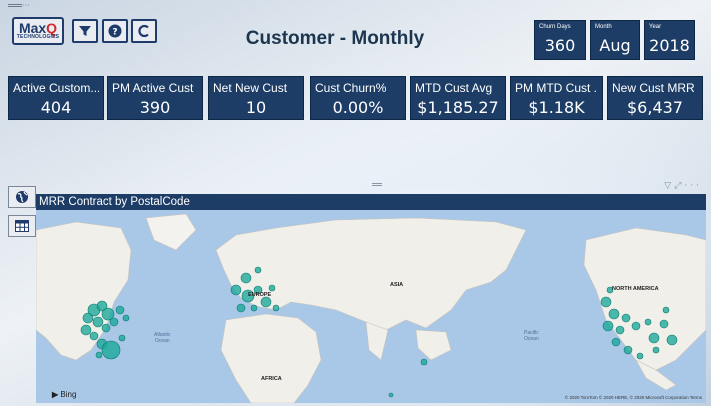 Image resolution: width=711 pixels, height=406 pixels. Describe the element at coordinates (669, 45) in the screenshot. I see `slicer-value: 2018` at that location.